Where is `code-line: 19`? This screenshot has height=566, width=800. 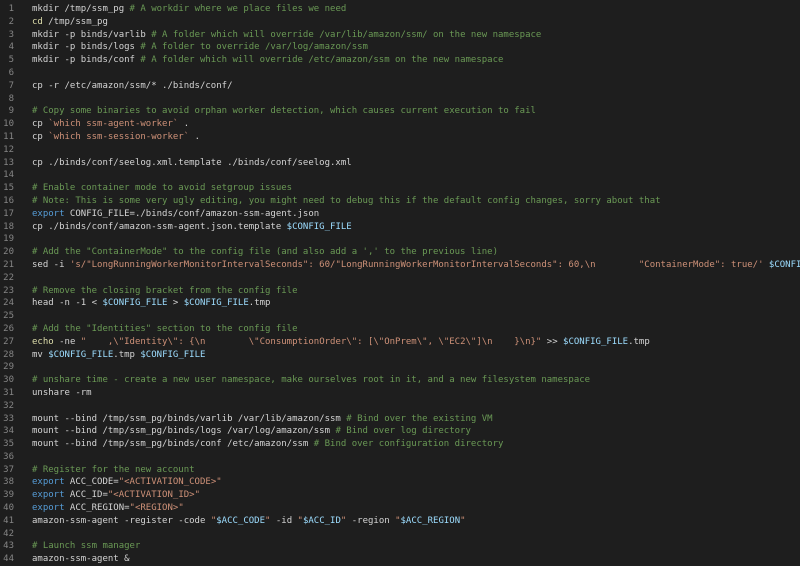 code-line: 19 is located at coordinates (400, 239).